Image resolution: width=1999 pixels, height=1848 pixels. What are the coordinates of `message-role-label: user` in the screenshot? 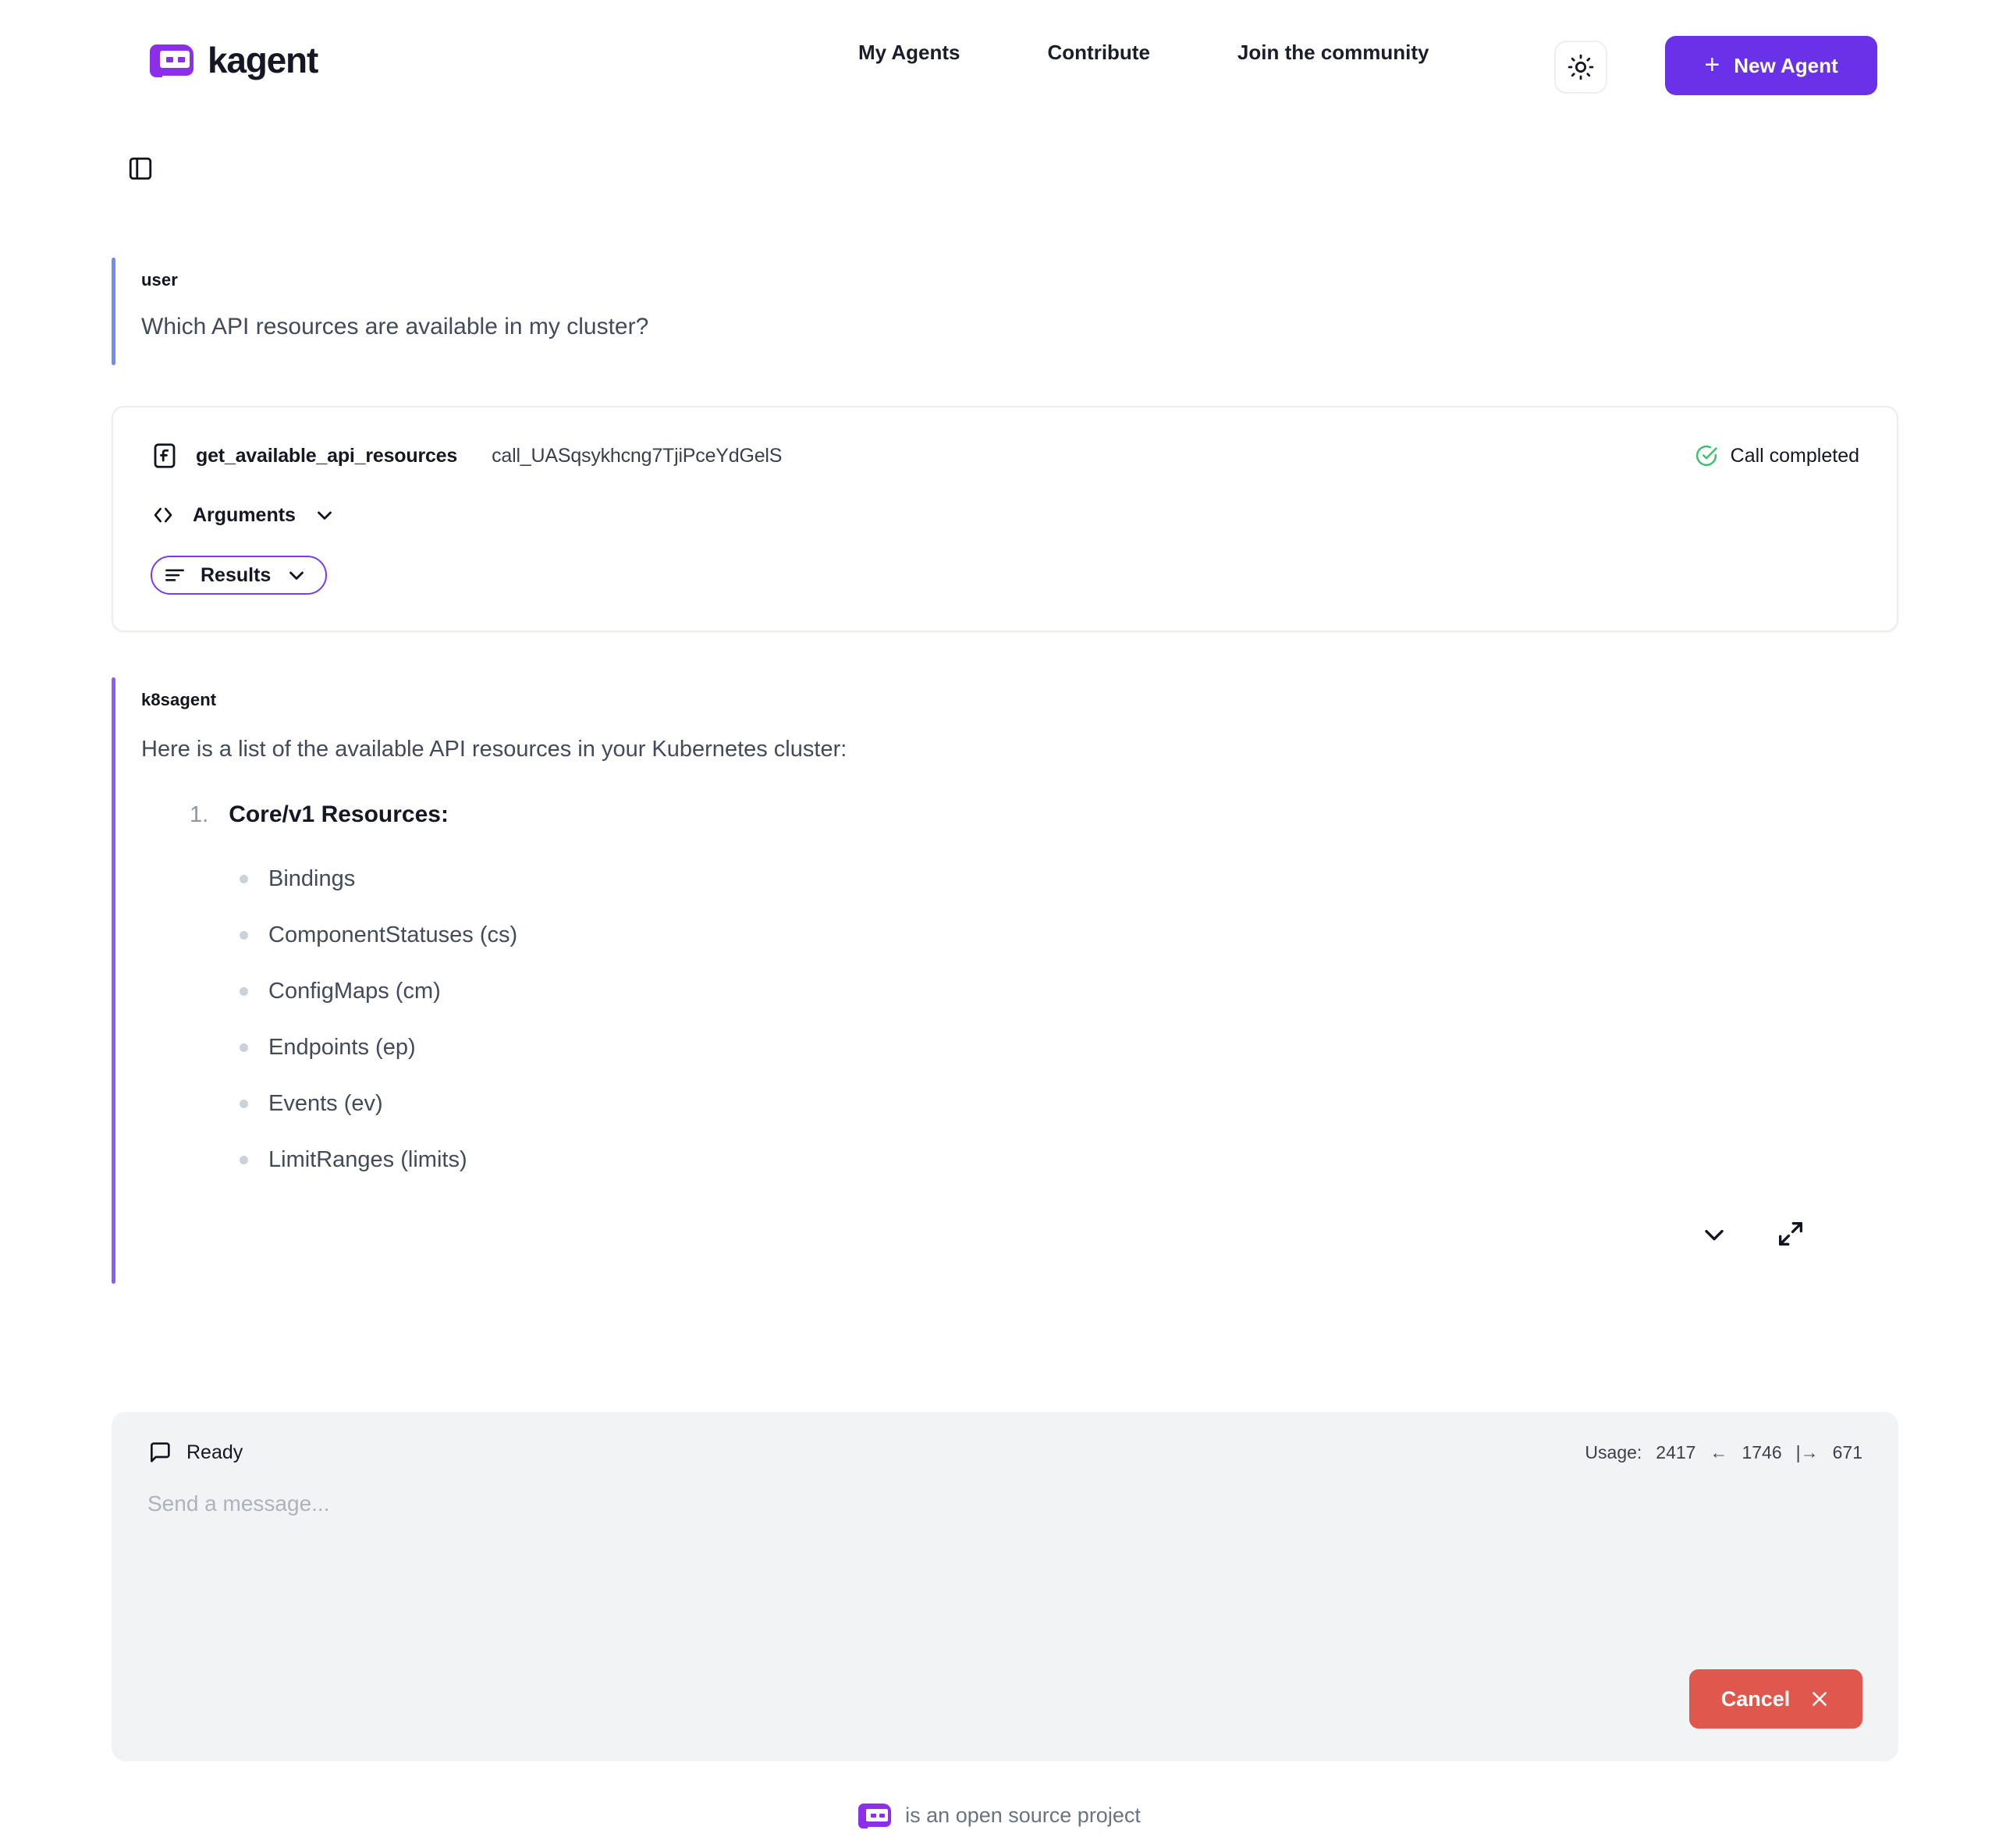 It's located at (159, 280).